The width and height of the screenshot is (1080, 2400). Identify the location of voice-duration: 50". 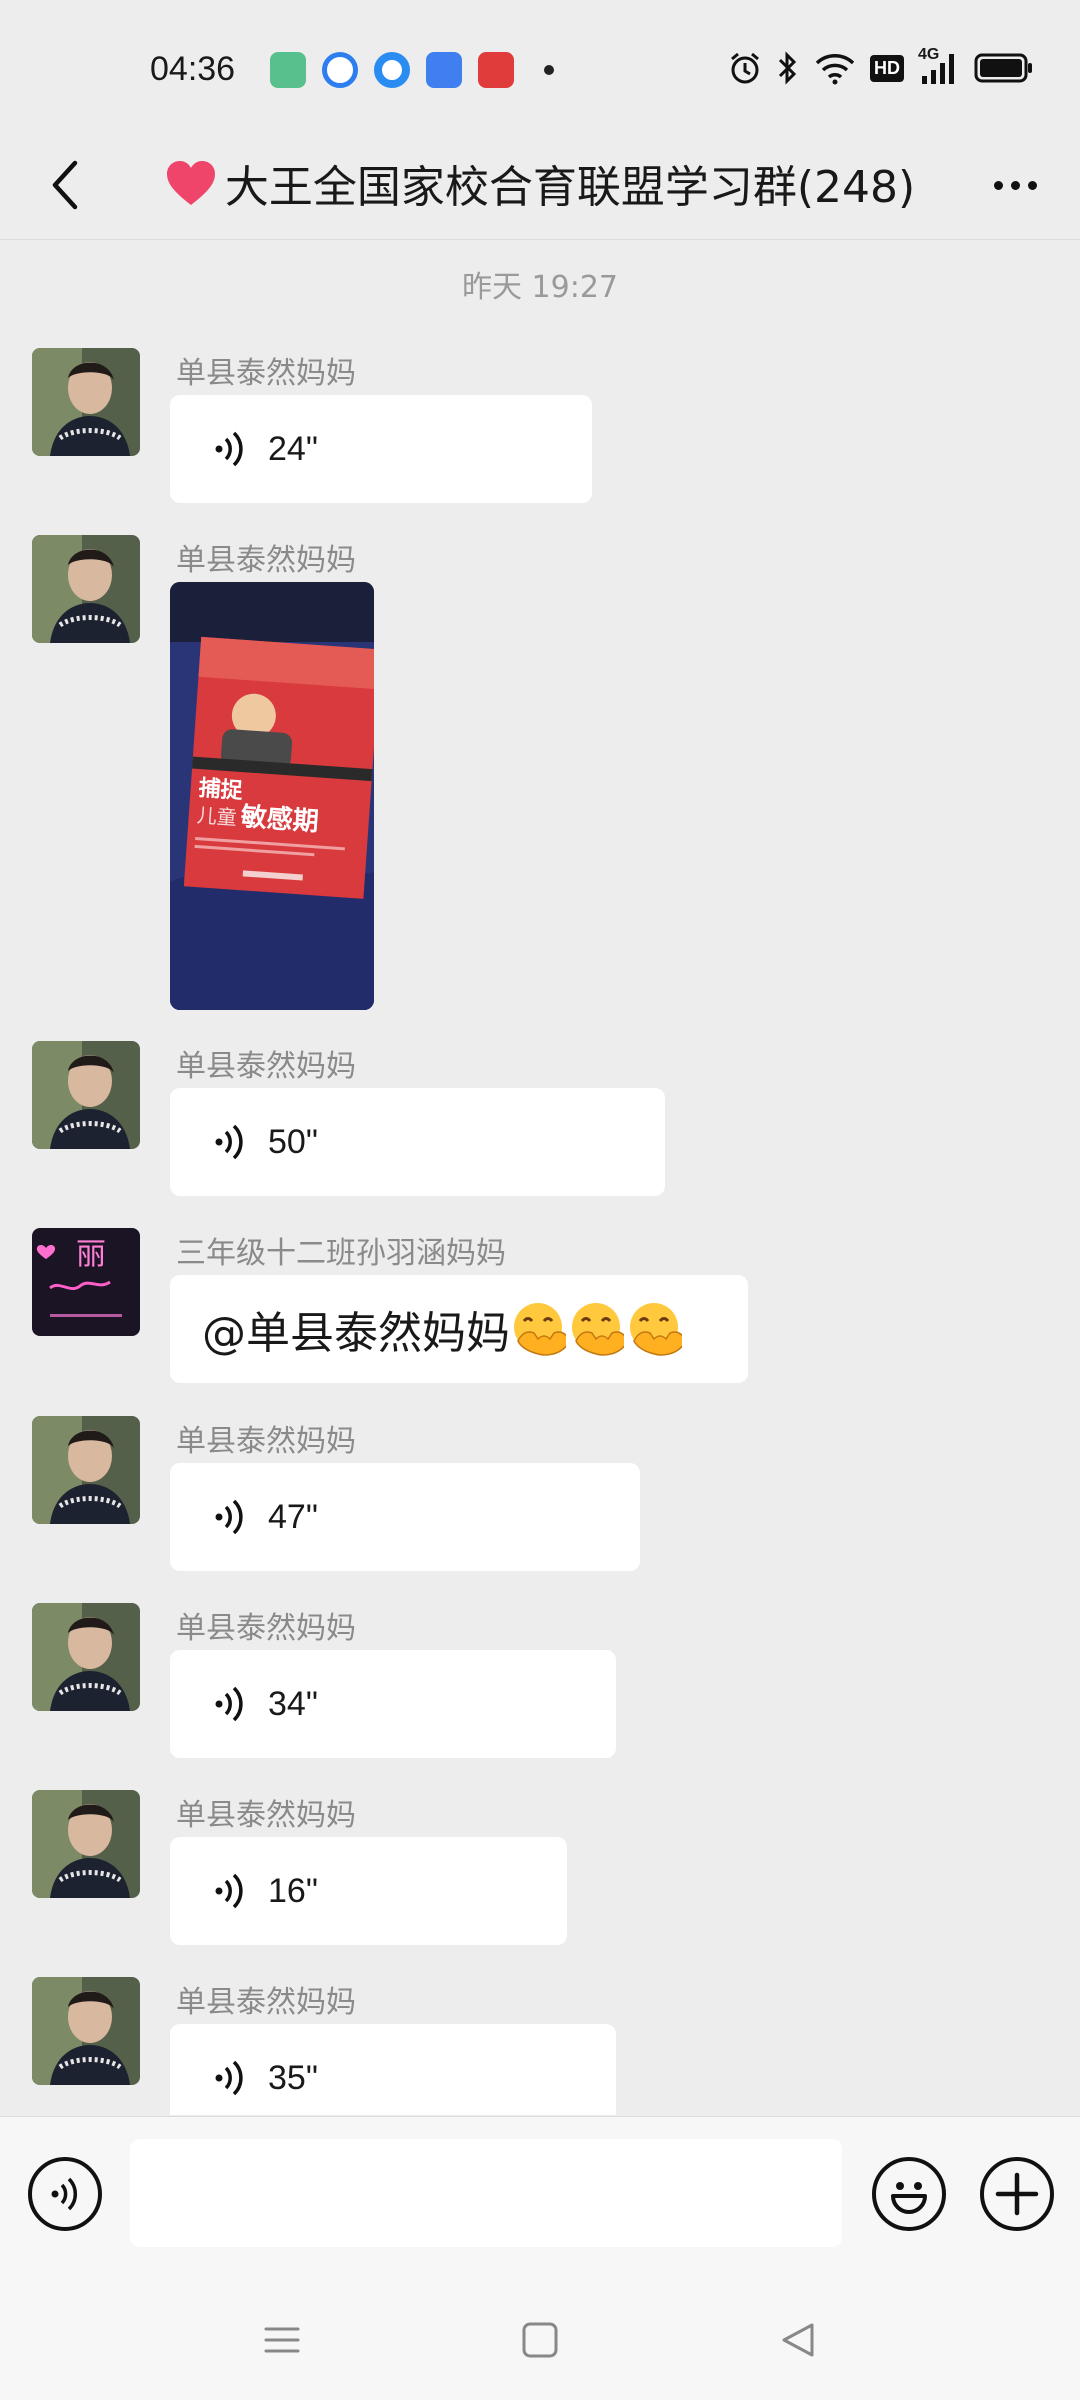
(293, 1141).